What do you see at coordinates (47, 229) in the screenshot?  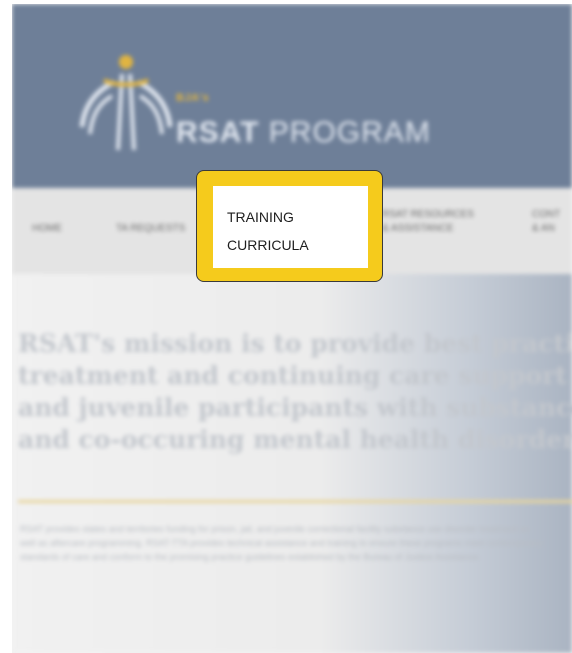 I see `nav-item-home: HOME` at bounding box center [47, 229].